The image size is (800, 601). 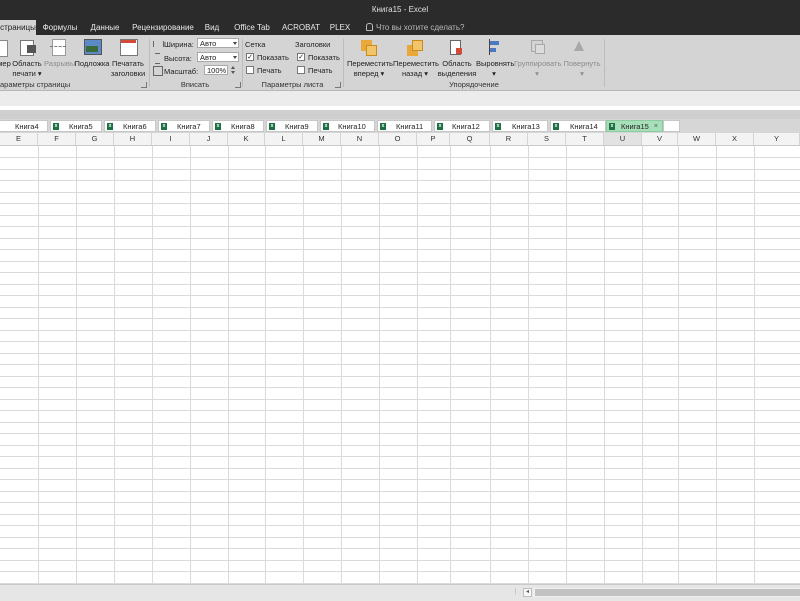 I want to click on column-header: O, so click(x=398, y=139).